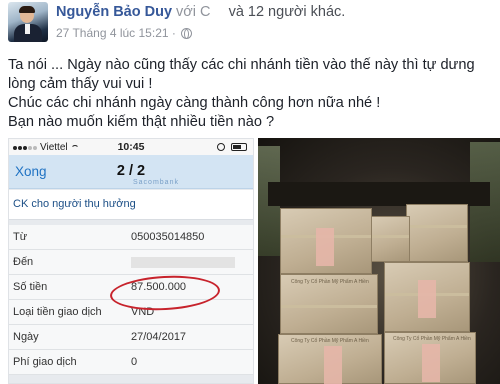  Describe the element at coordinates (221, 147) in the screenshot. I see `alarm-icon` at that location.